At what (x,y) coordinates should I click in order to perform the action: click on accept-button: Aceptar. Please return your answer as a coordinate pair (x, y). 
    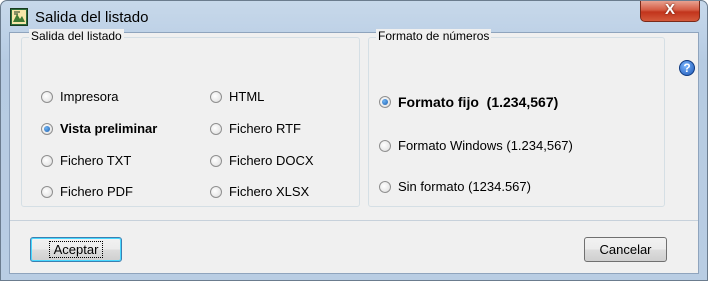
    Looking at the image, I should click on (76, 249).